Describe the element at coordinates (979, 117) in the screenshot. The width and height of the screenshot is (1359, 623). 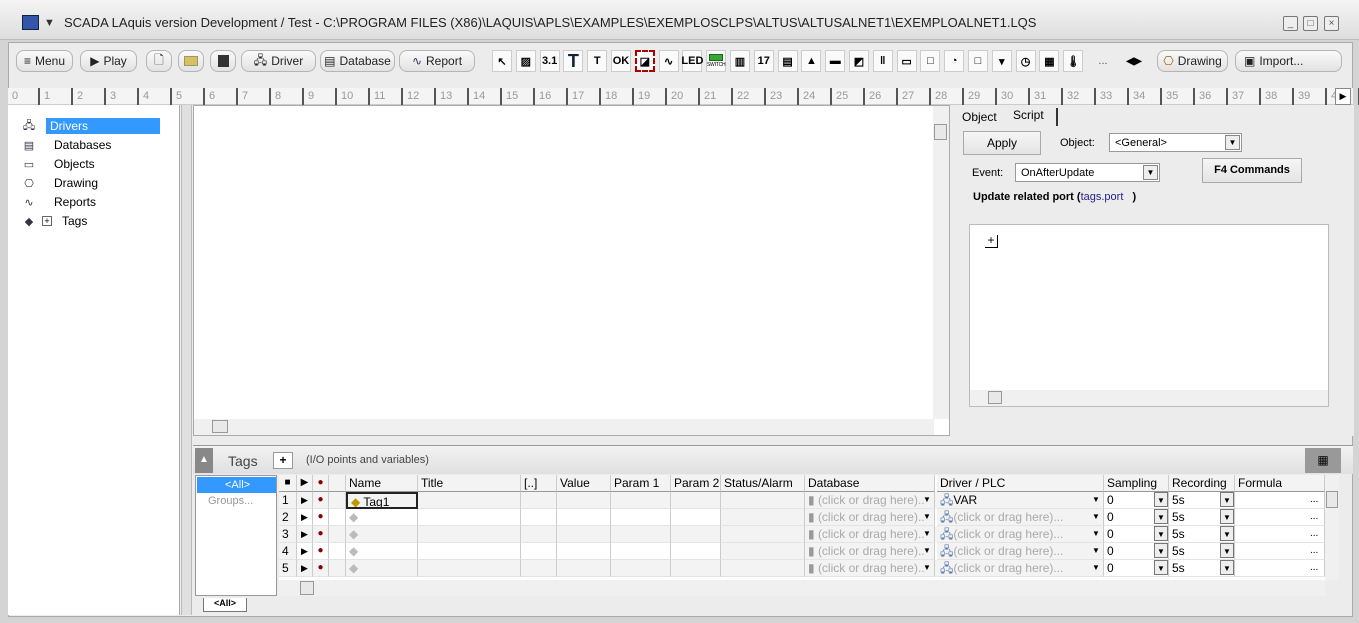
I see `tab-object: Object` at that location.